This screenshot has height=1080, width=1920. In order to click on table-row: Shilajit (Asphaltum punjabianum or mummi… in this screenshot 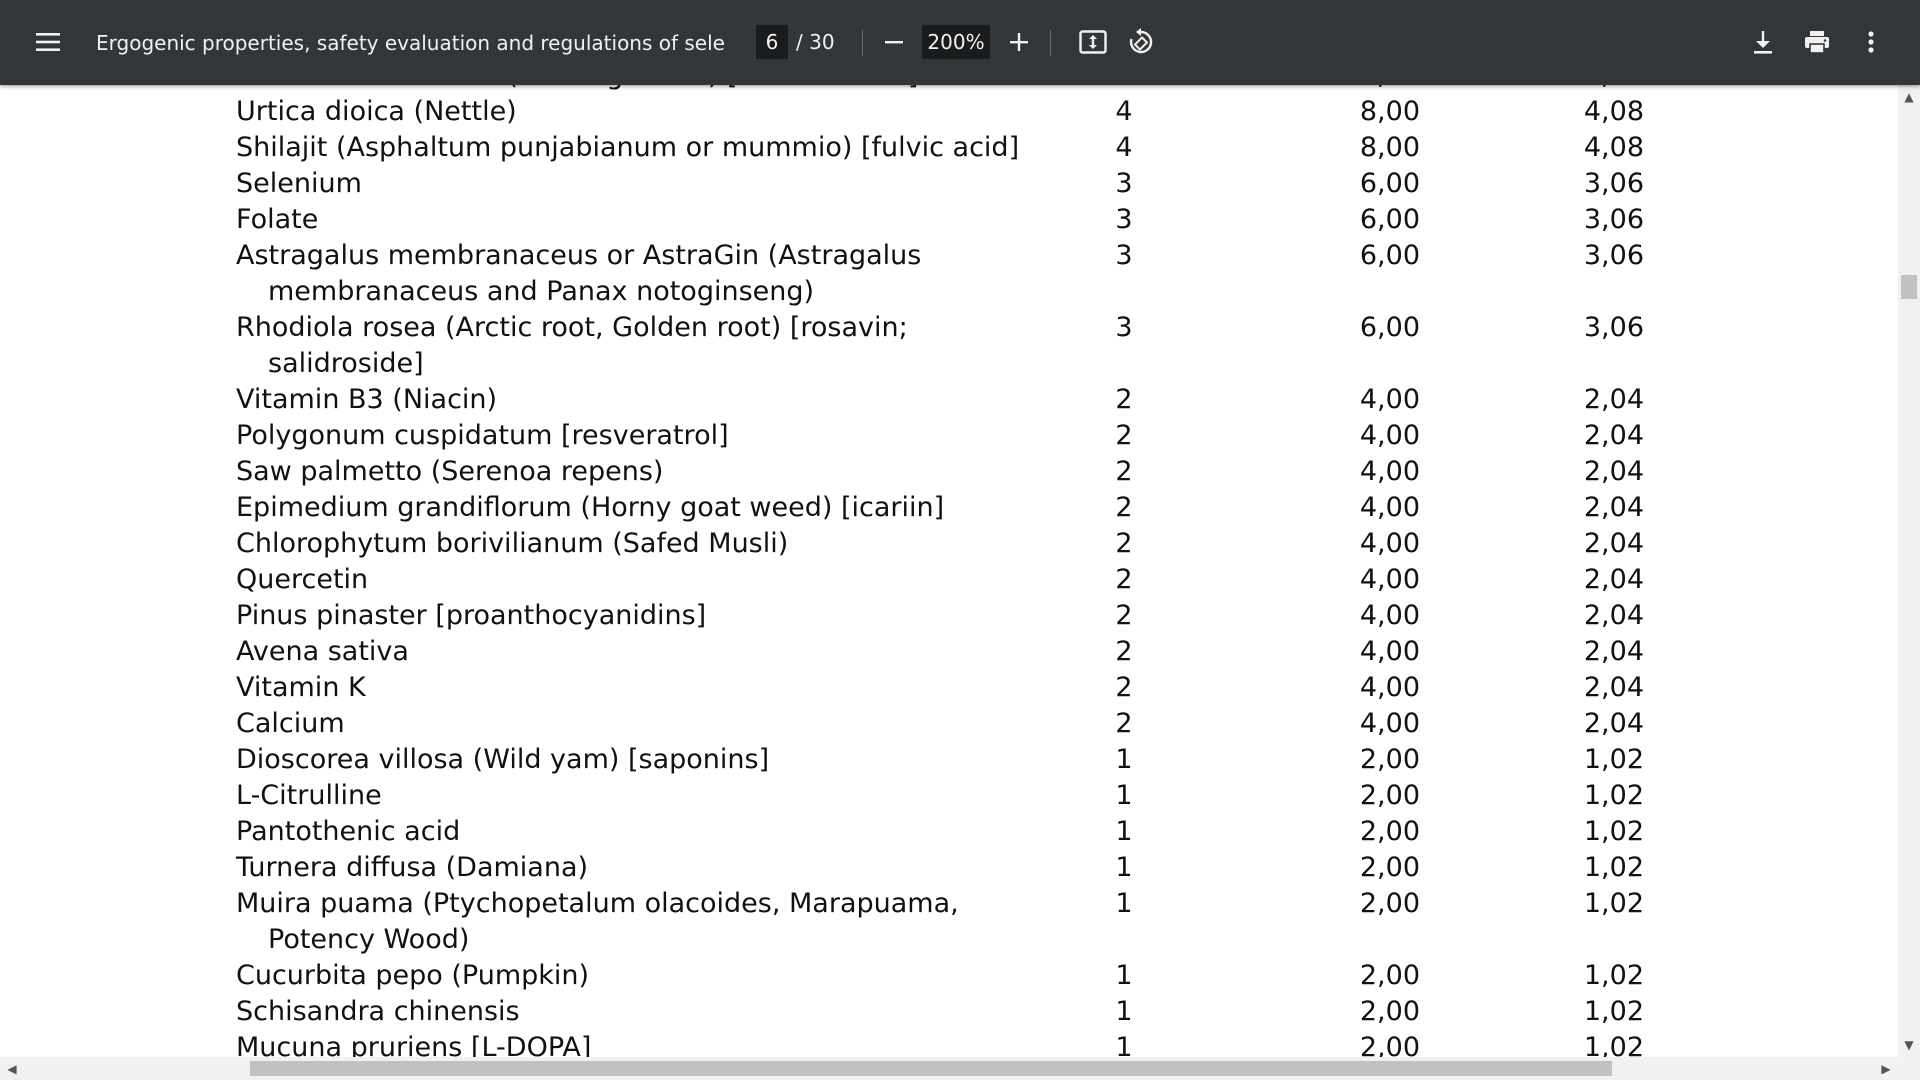, I will do `click(949, 148)`.